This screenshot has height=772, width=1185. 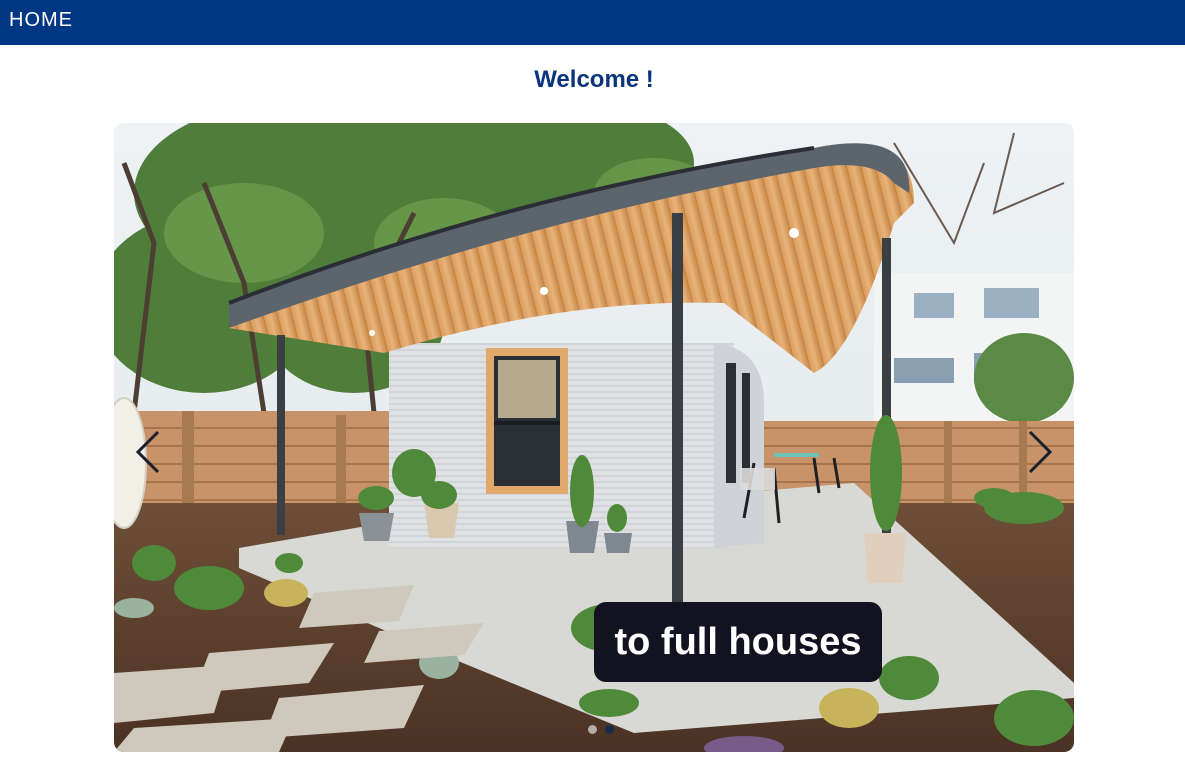 What do you see at coordinates (738, 642) in the screenshot?
I see `carousel-caption: to full houses` at bounding box center [738, 642].